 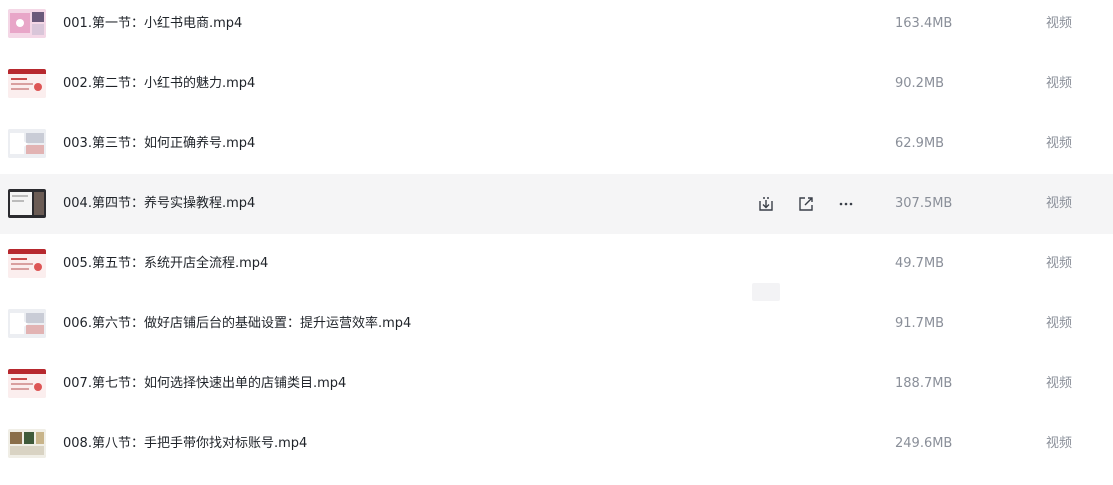 I want to click on file-size: 90.2MB, so click(x=920, y=83).